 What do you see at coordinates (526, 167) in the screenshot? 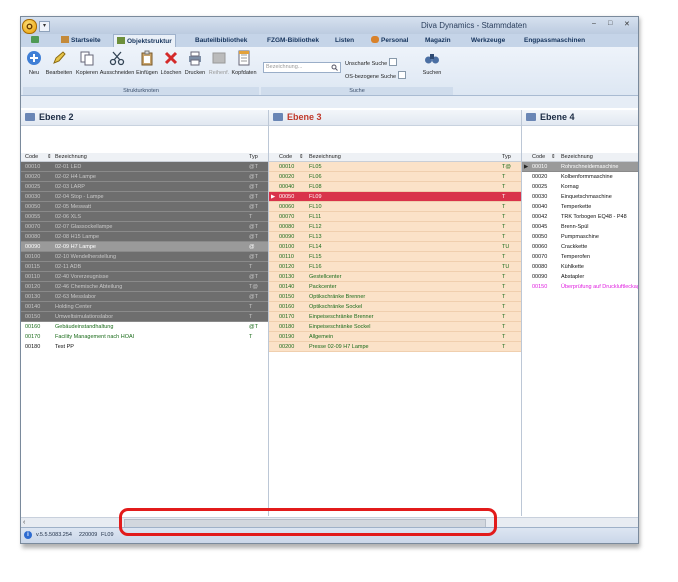
I see `row-pointer-icon: ▶` at bounding box center [526, 167].